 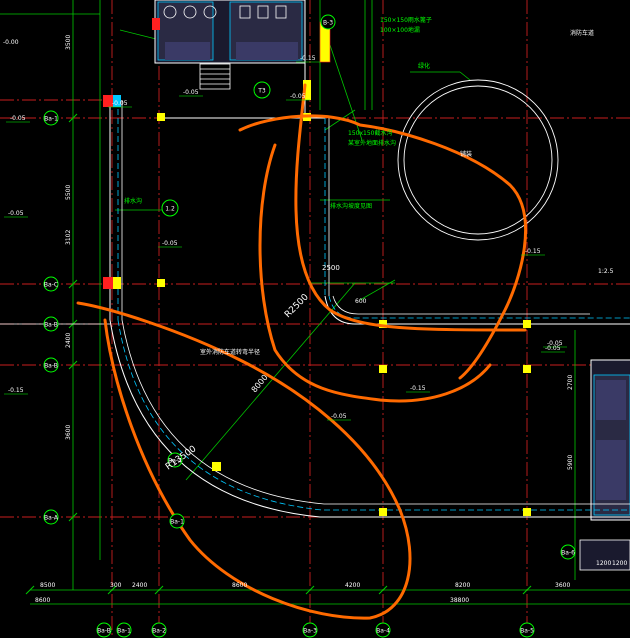 What do you see at coordinates (139, 585) in the screenshot?
I see `bottom-dim-label: 2400` at bounding box center [139, 585].